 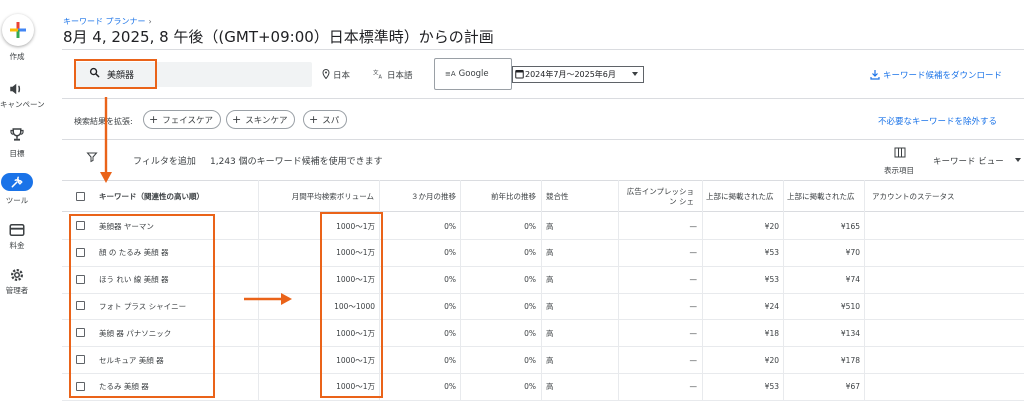 What do you see at coordinates (106, 177) in the screenshot?
I see `annotation-arrowhead-down` at bounding box center [106, 177].